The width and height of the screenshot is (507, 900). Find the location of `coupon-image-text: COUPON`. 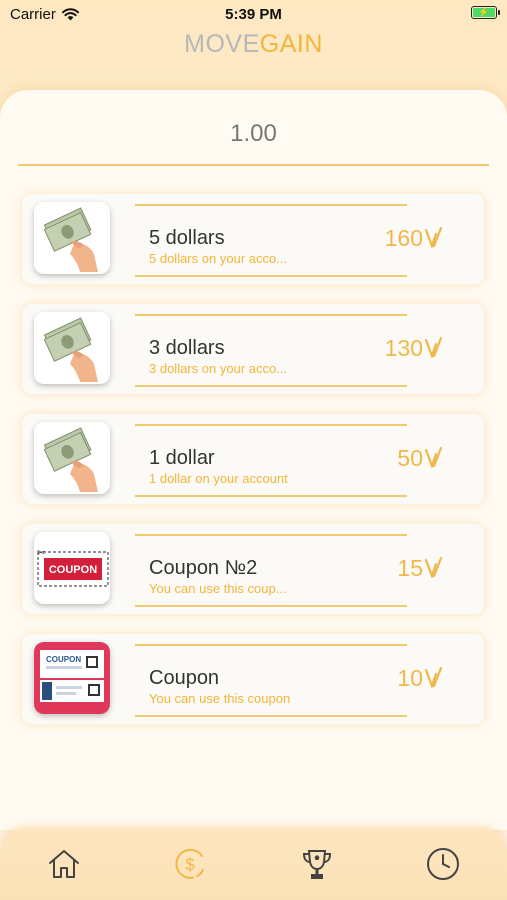

coupon-image-text: COUPON is located at coordinates (73, 570).